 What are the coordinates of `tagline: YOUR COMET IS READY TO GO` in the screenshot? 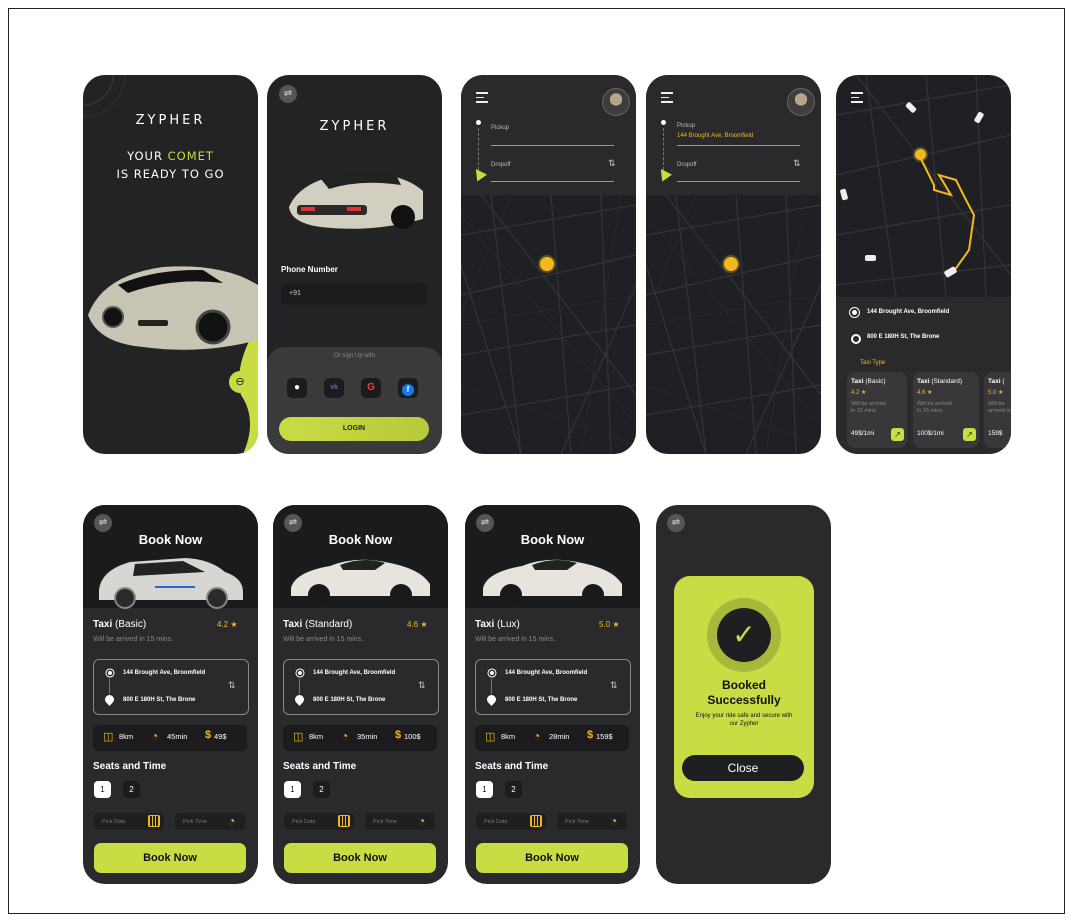 It's located at (170, 165).